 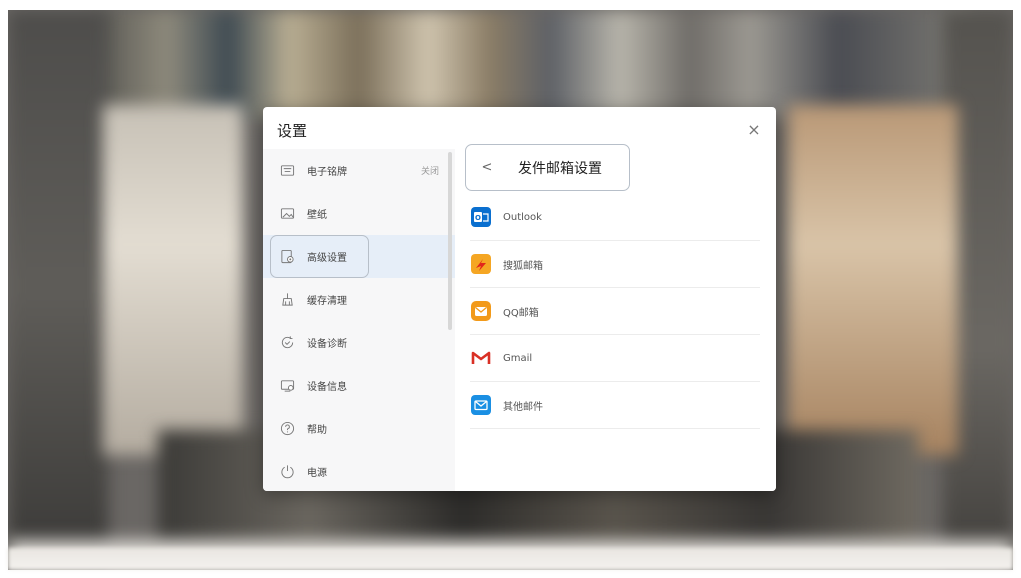 I want to click on chevron-left-icon: <, so click(x=487, y=167).